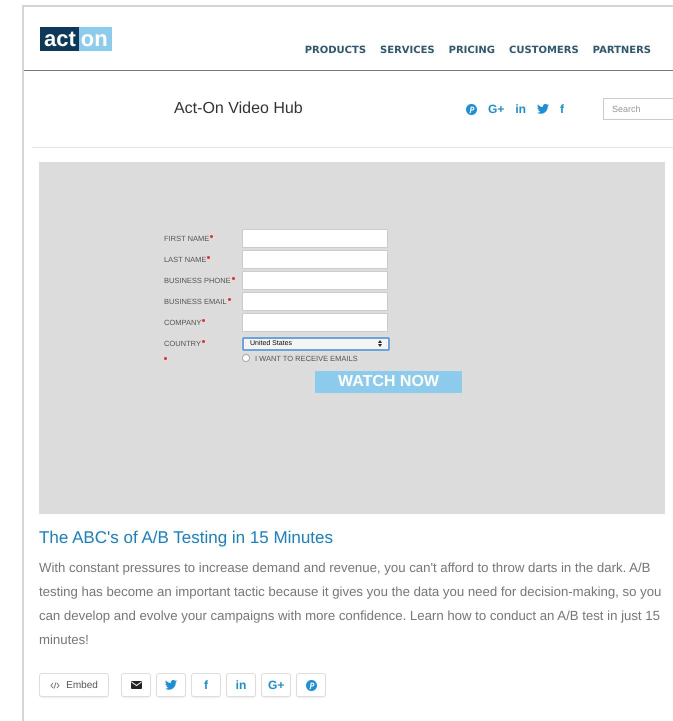  Describe the element at coordinates (350, 604) in the screenshot. I see `video-description: With constant pressures to increase demand and revenue, you can't afford to throw darts in the dark. A/B testing has become an important tactic because it gives you the data you need for decision-making, so you can develop and evolve your campaigns with more confidence. Learn how to conduct an A/B test in just 15 minutes!` at that location.